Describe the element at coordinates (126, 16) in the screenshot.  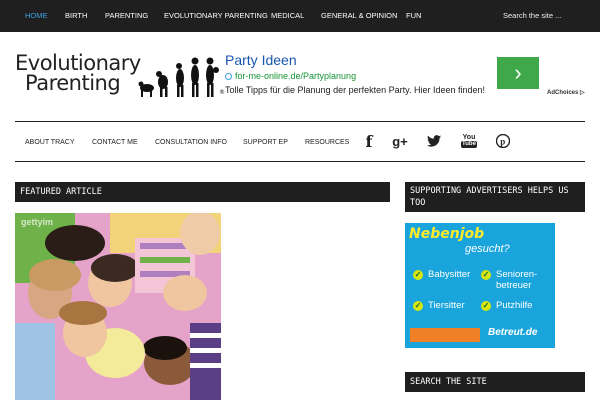
I see `nav-item-parenting: PARENTING` at that location.